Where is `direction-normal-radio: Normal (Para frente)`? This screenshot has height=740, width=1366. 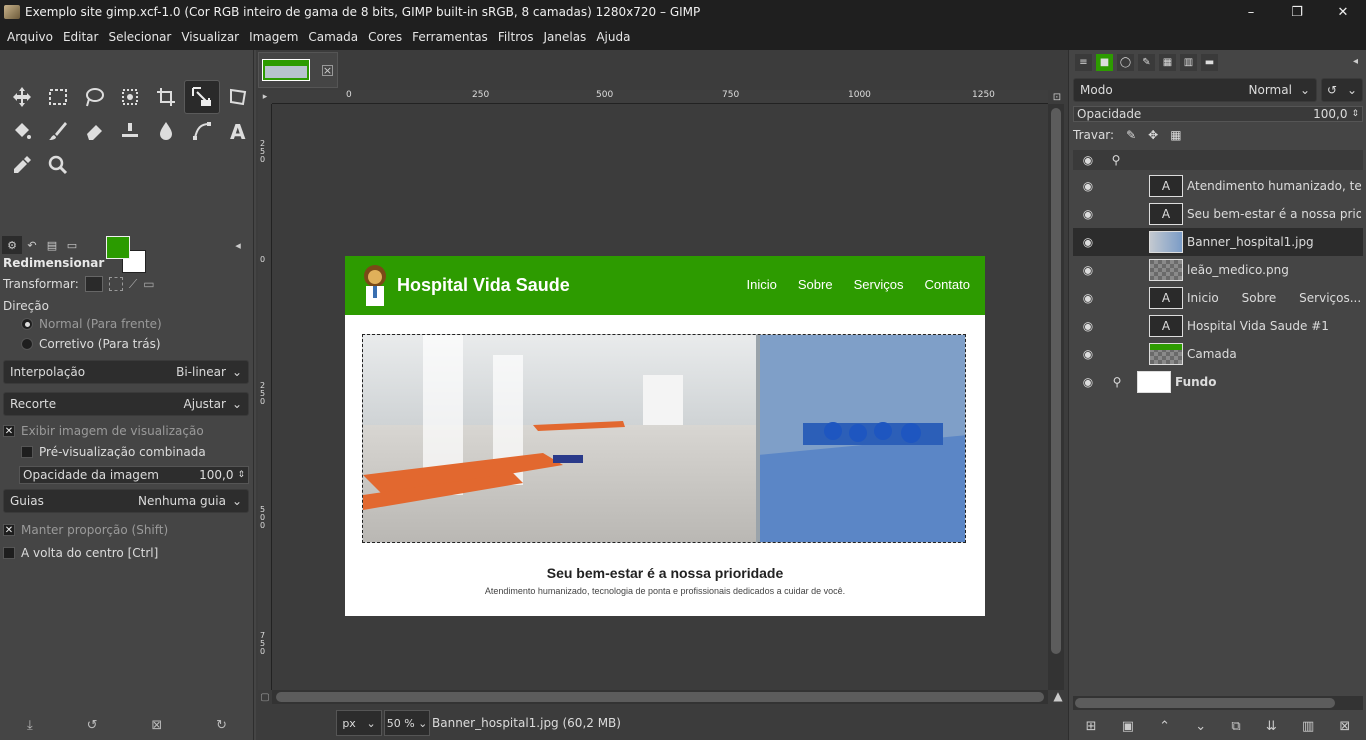
direction-normal-radio: Normal (Para frente) is located at coordinates (91, 324).